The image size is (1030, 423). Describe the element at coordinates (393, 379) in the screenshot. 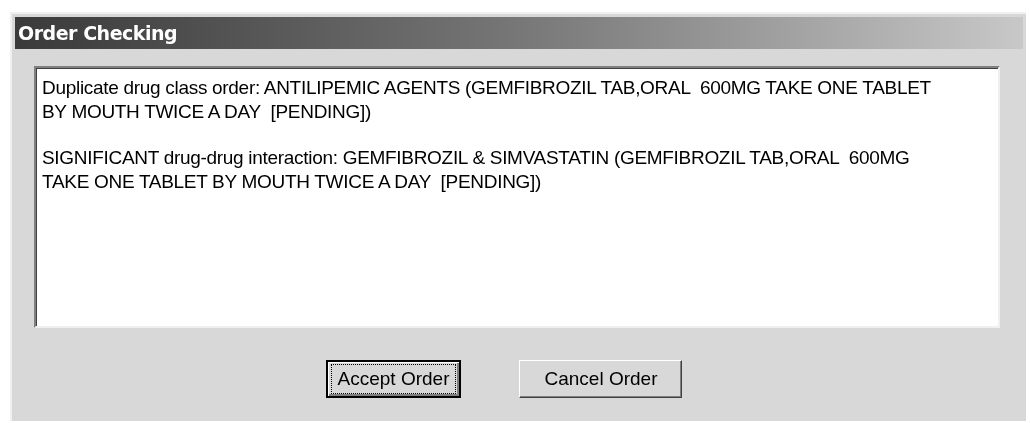

I see `dialog-button: Accept Order` at that location.